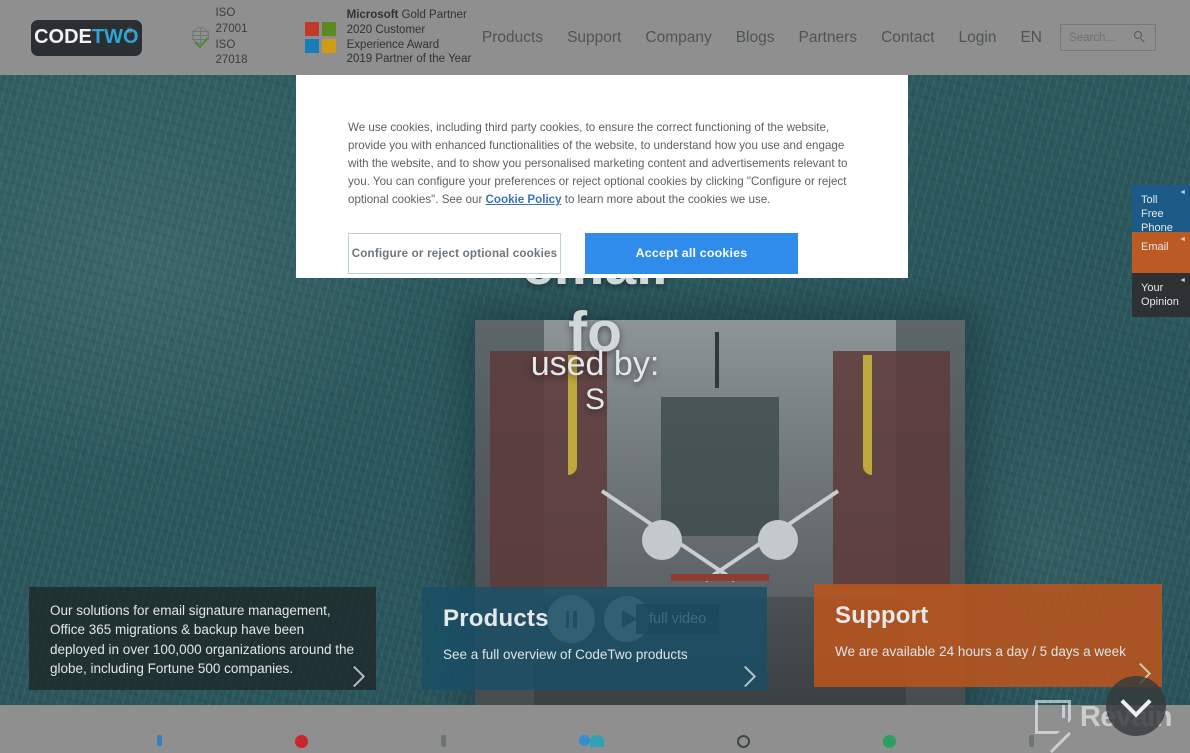 The height and width of the screenshot is (753, 1190). What do you see at coordinates (1157, 214) in the screenshot?
I see `side-tab-label: Toll Free Phone` at bounding box center [1157, 214].